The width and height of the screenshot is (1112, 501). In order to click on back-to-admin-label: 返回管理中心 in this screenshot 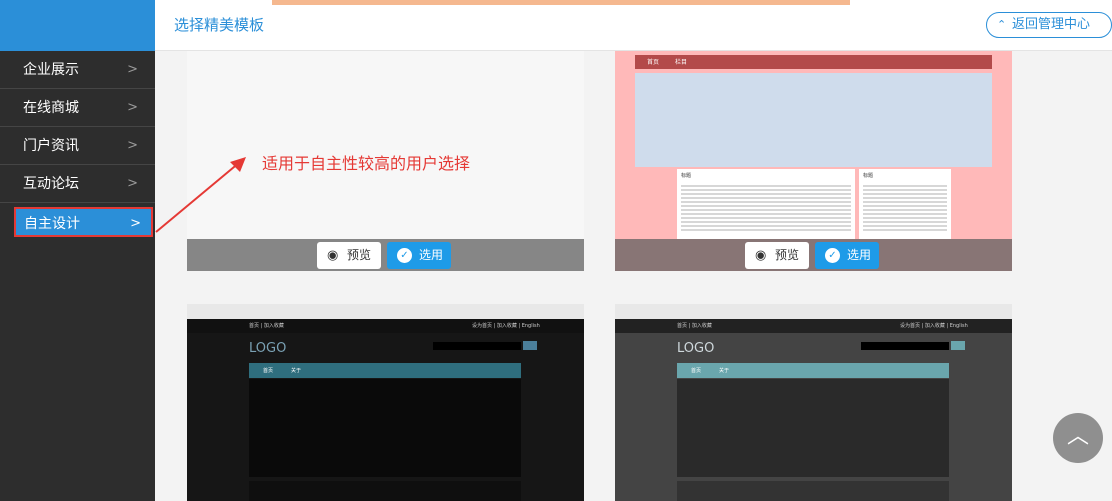, I will do `click(1051, 24)`.